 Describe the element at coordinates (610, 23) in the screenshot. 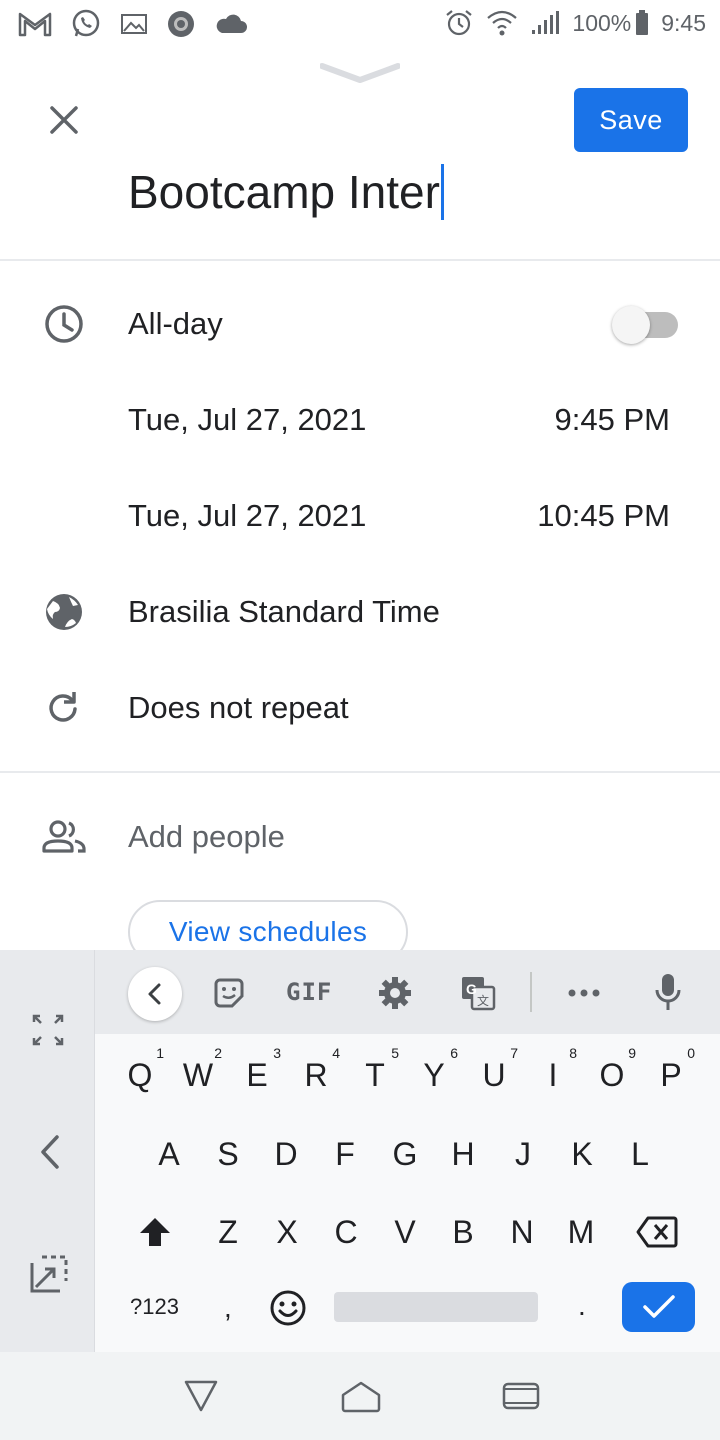

I see `battery-indicator: 100%` at that location.